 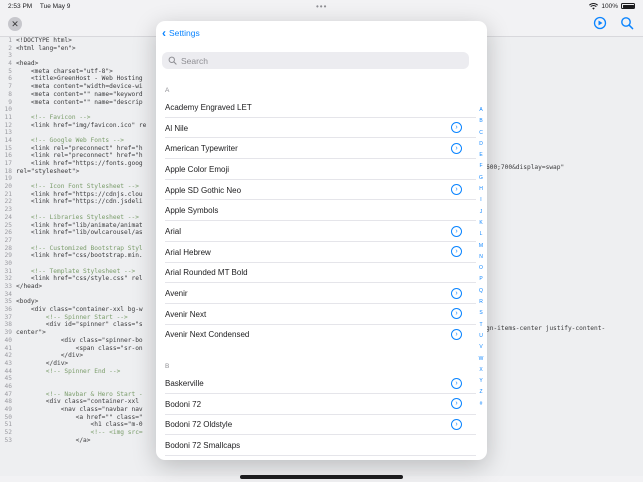 I want to click on font-row: American Typewriter ›, so click(x=316, y=148).